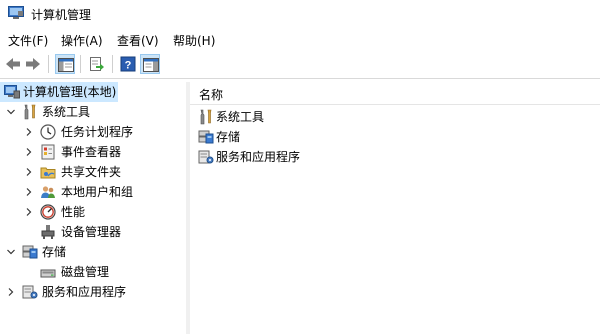  Describe the element at coordinates (82, 40) in the screenshot. I see `menu-action: 操作(A)` at that location.